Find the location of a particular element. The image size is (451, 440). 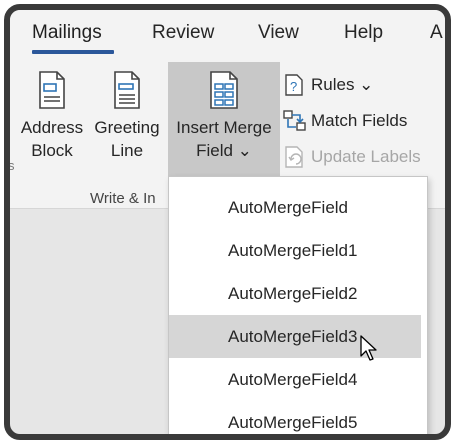

match-fields-label: Match Fields is located at coordinates (359, 120).